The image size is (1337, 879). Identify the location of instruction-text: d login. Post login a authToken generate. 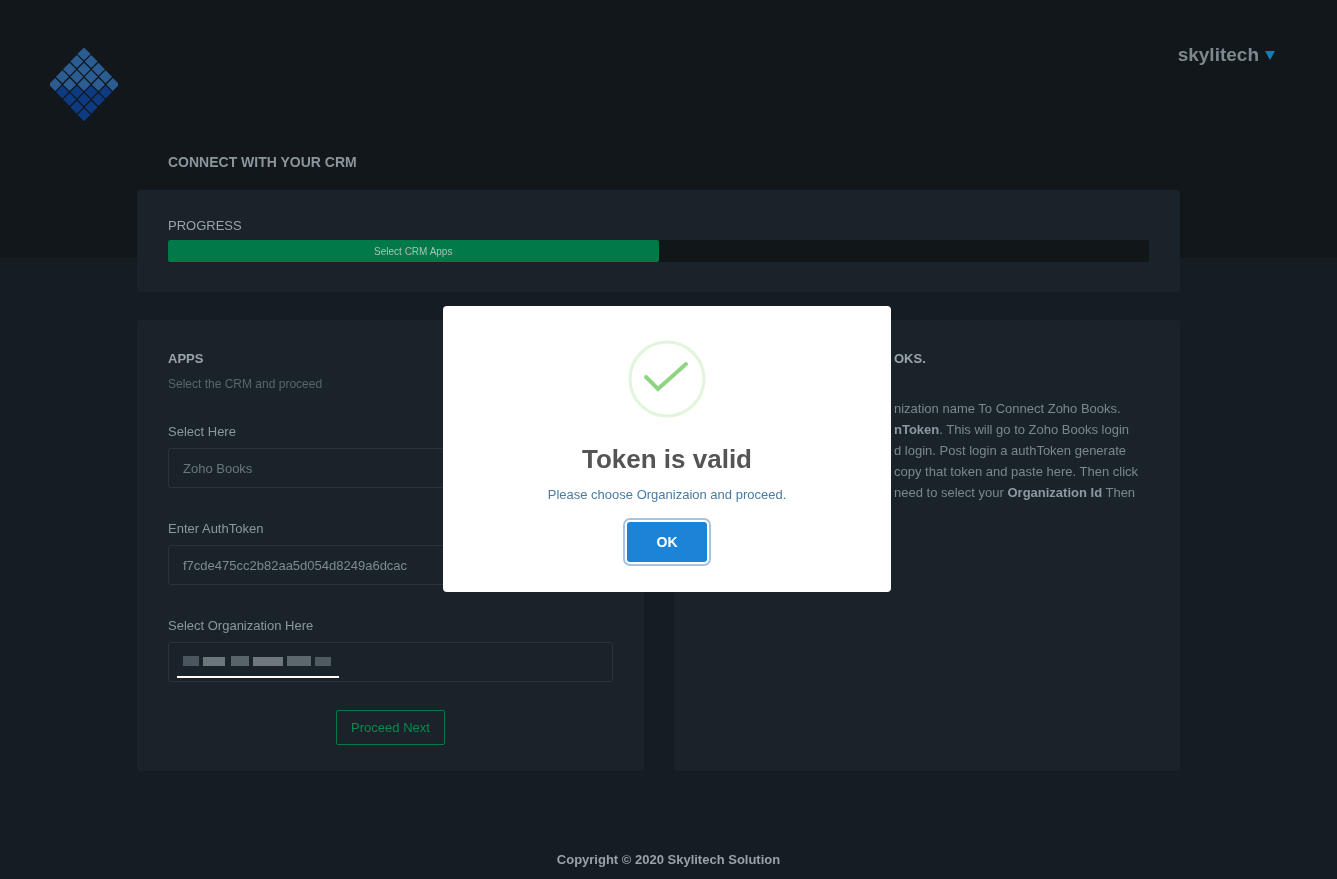
(1010, 451).